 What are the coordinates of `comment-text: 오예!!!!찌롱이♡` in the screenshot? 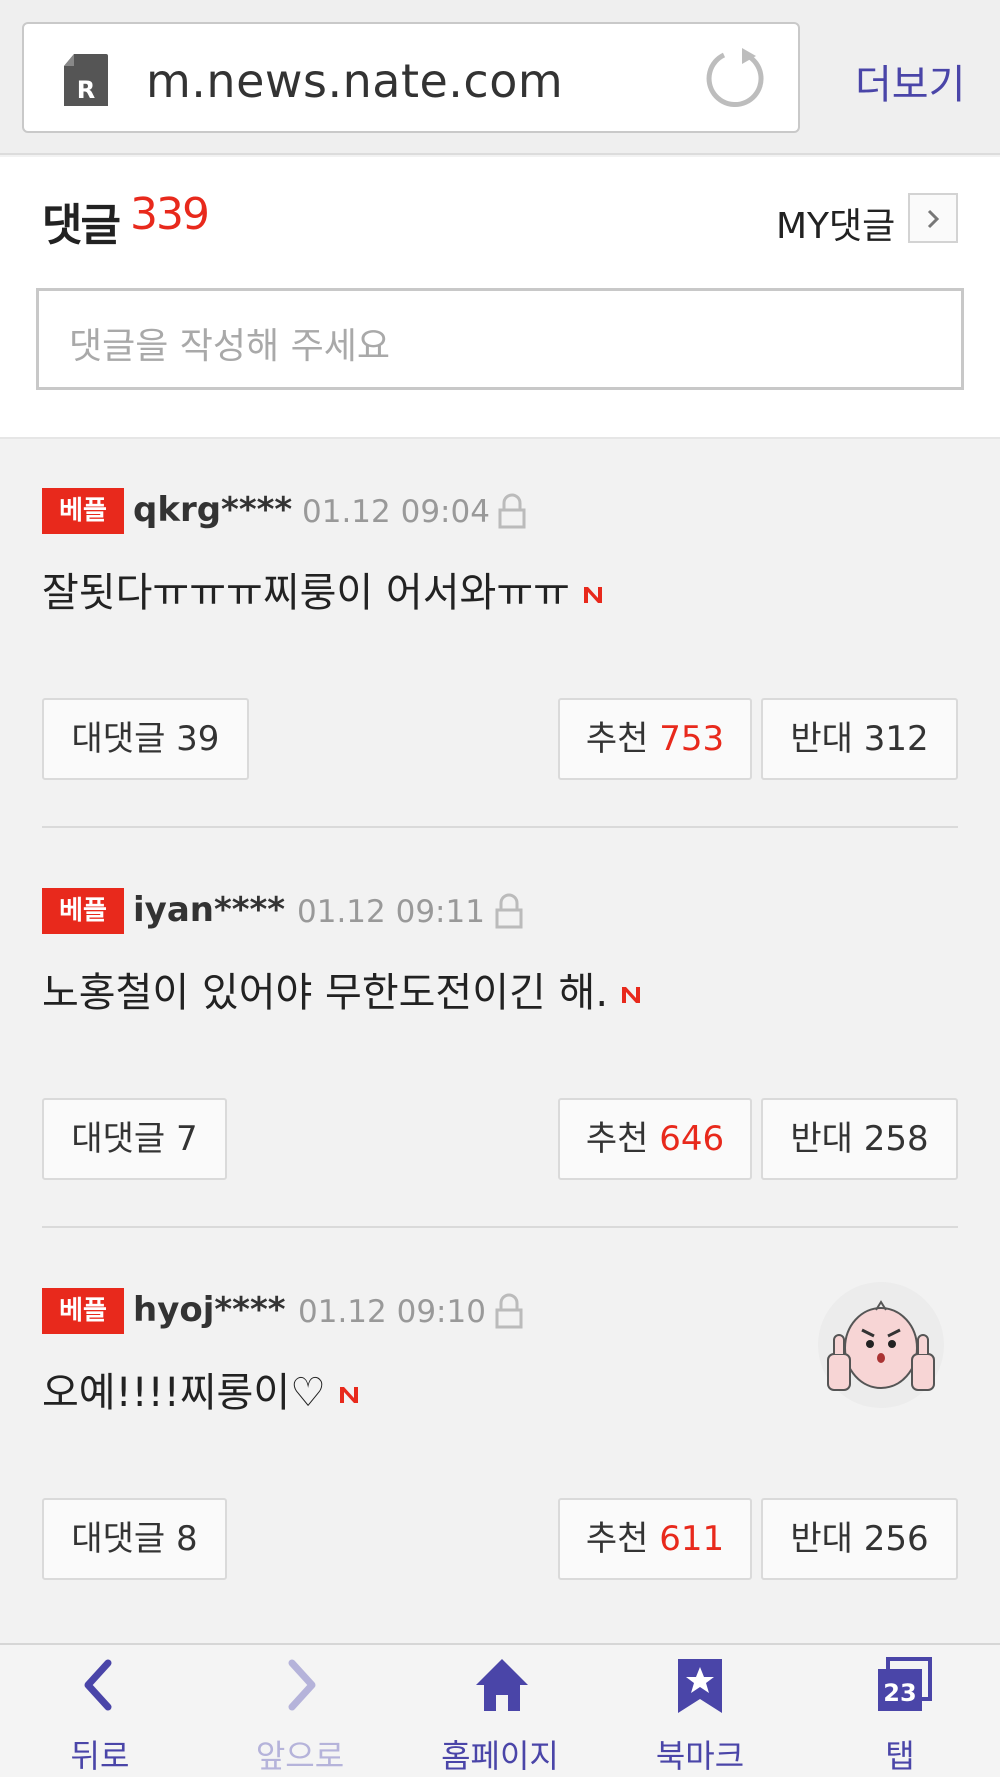 It's located at (201, 1389).